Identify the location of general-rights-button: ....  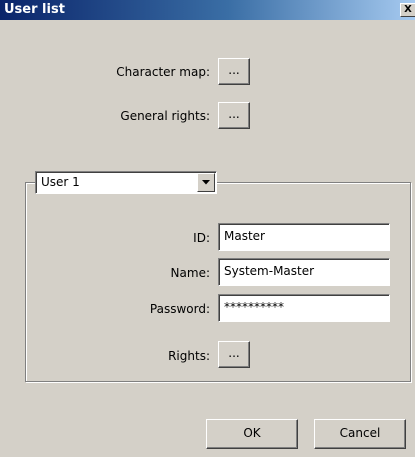
(234, 115).